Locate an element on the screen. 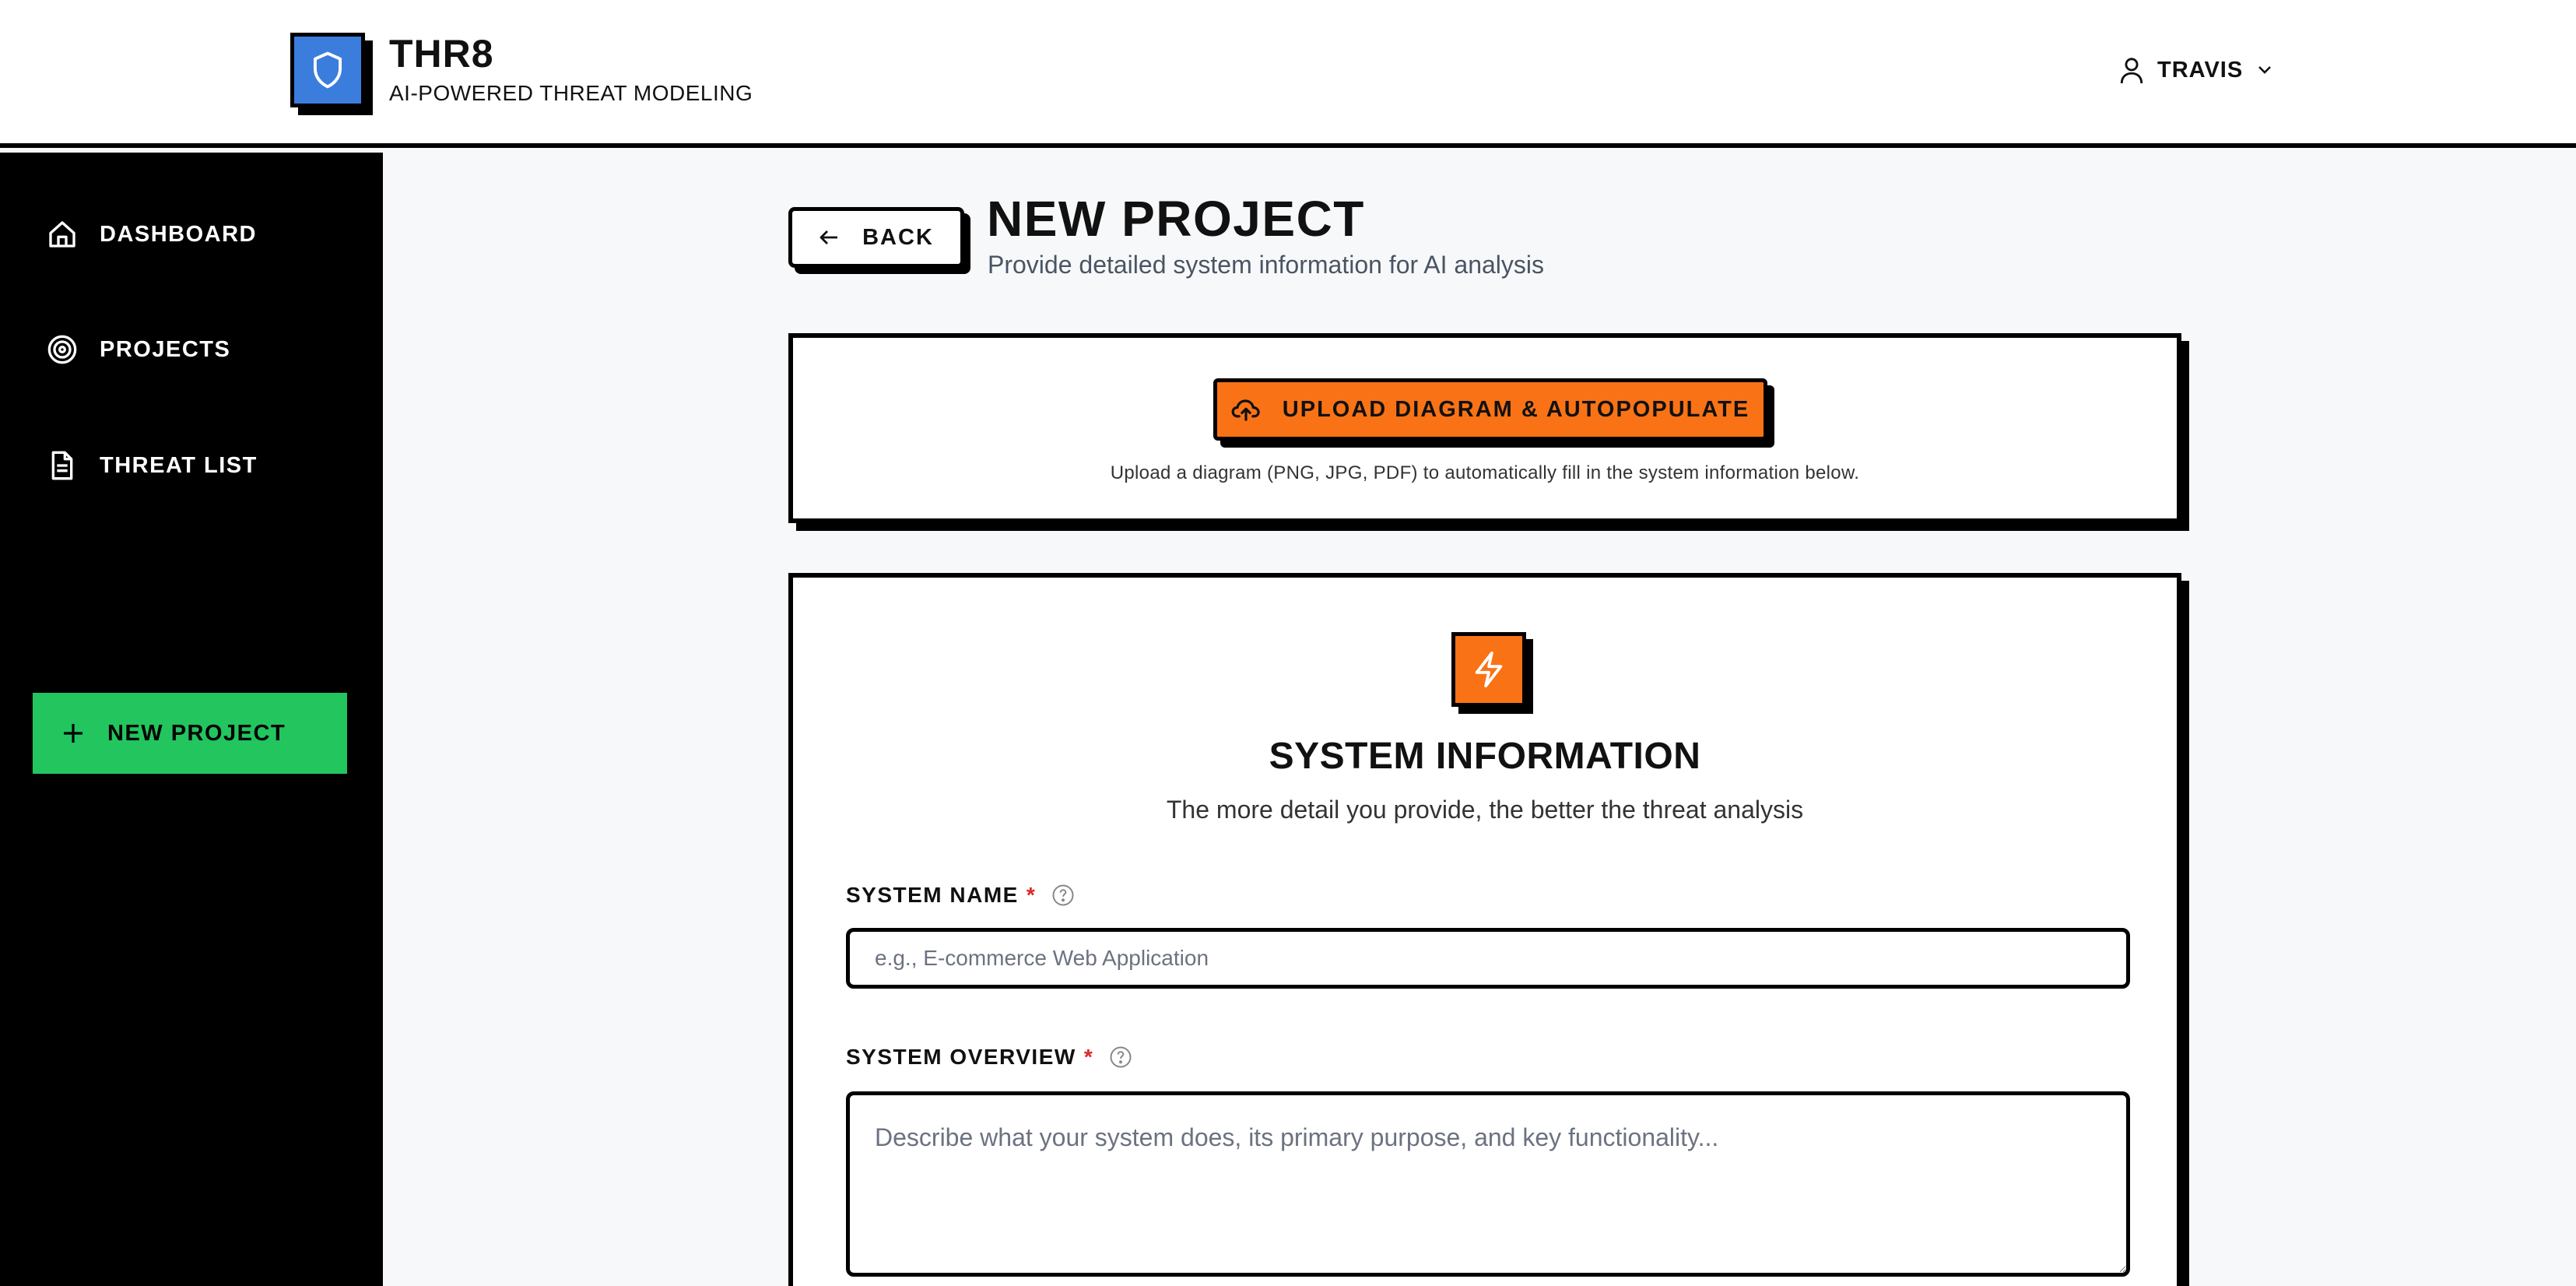  sidebar-item-dashboard: DASHBOARD is located at coordinates (152, 234).